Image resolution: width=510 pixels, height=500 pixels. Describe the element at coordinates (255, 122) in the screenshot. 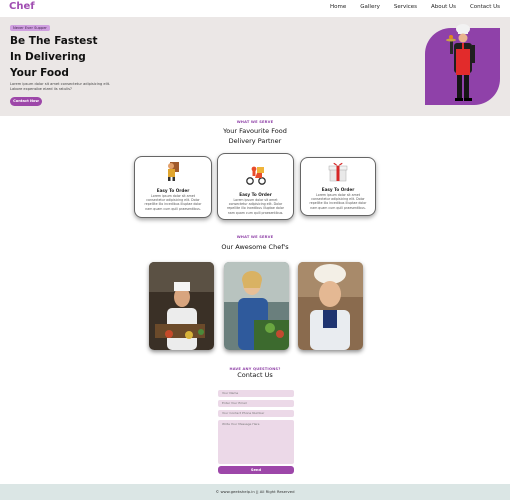

I see `services-eyebrow: WHAT WE SERVE` at that location.